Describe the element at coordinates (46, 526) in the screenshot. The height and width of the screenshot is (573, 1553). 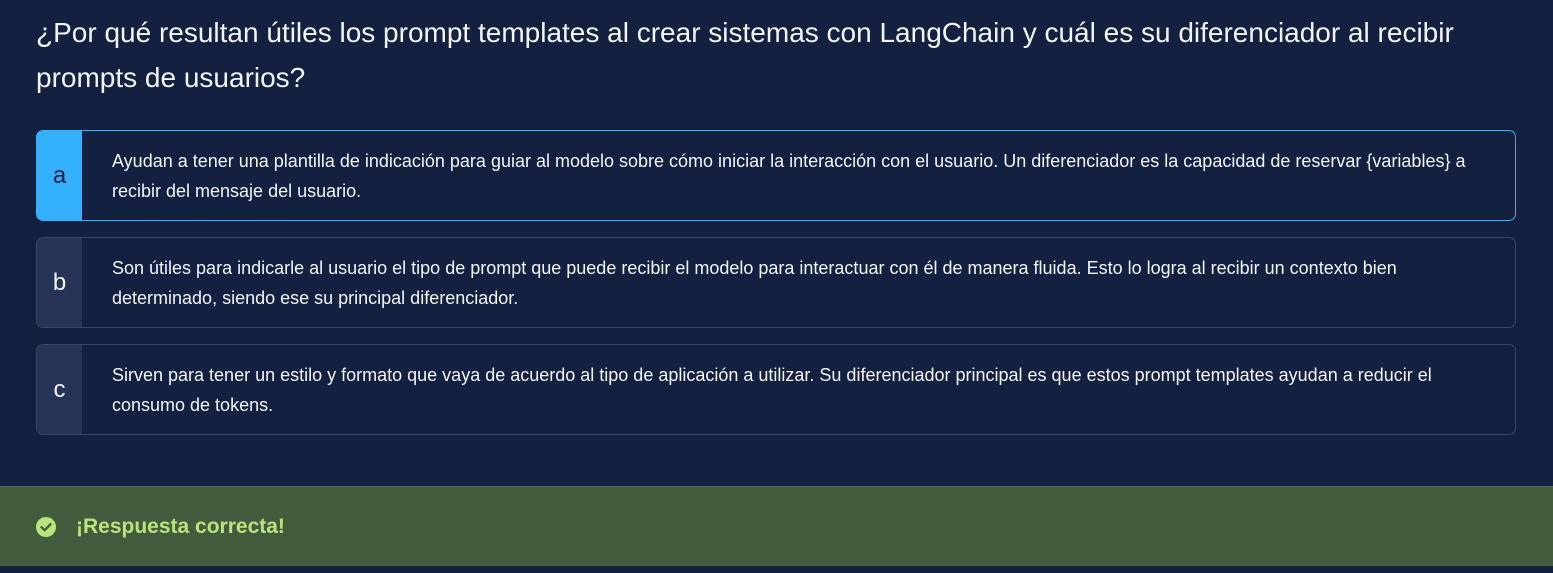
I see `check-circle-icon` at that location.